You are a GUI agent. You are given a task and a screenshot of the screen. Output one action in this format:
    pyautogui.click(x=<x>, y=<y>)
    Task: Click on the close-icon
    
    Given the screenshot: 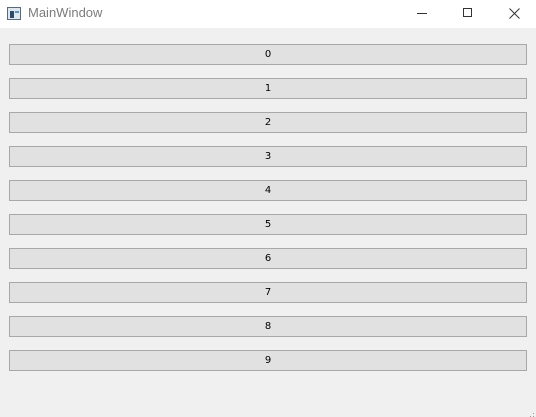 What is the action you would take?
    pyautogui.click(x=514, y=13)
    